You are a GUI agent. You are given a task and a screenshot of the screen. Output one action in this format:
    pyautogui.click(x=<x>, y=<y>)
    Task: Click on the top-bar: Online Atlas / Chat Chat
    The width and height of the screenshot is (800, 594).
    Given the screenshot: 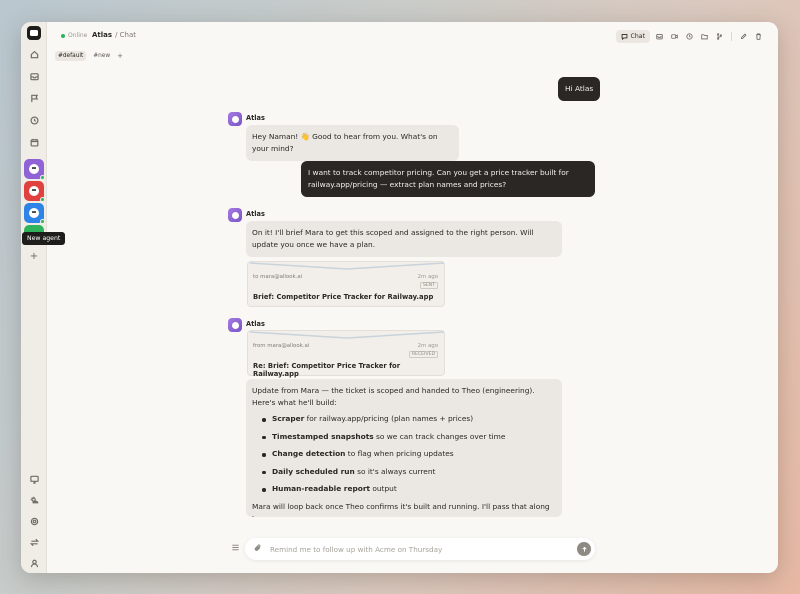 What is the action you would take?
    pyautogui.click(x=412, y=36)
    